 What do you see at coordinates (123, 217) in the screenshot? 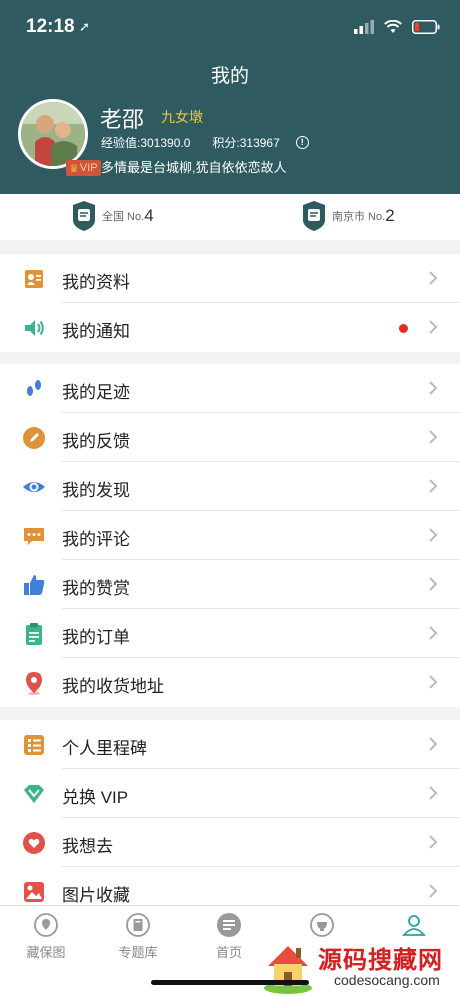
I see `national-rank-label: 全国 No.` at bounding box center [123, 217].